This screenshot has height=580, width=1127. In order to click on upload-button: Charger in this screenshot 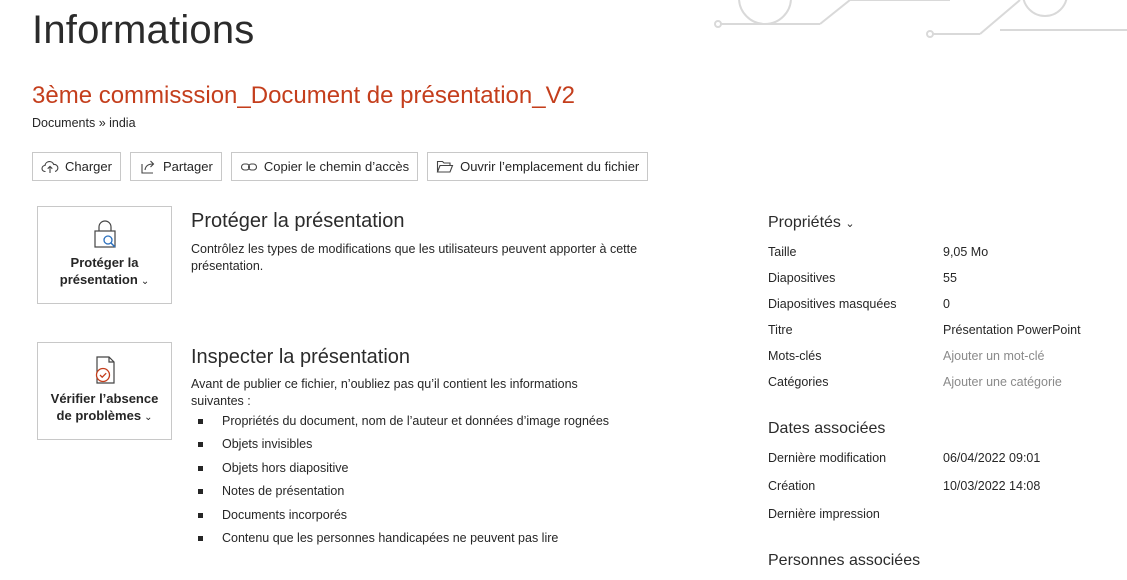, I will do `click(76, 166)`.